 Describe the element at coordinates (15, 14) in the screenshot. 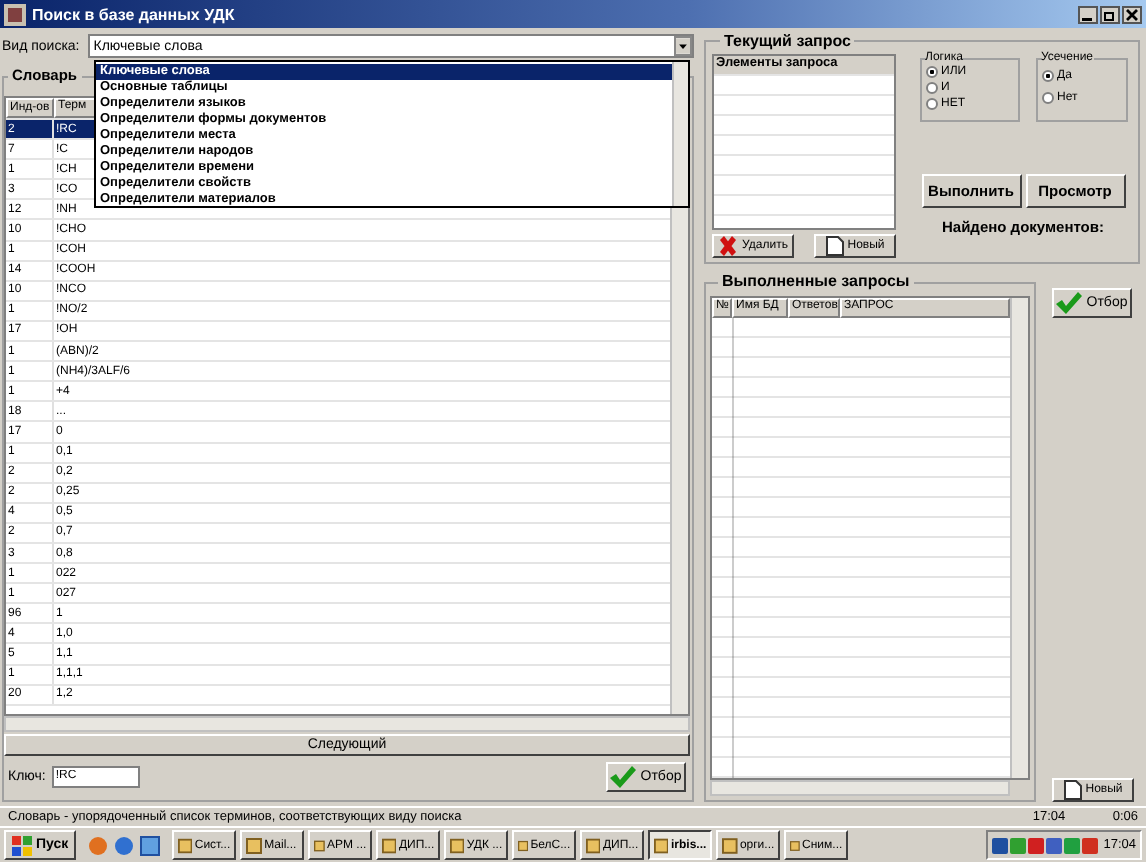

I see `app-icon` at that location.